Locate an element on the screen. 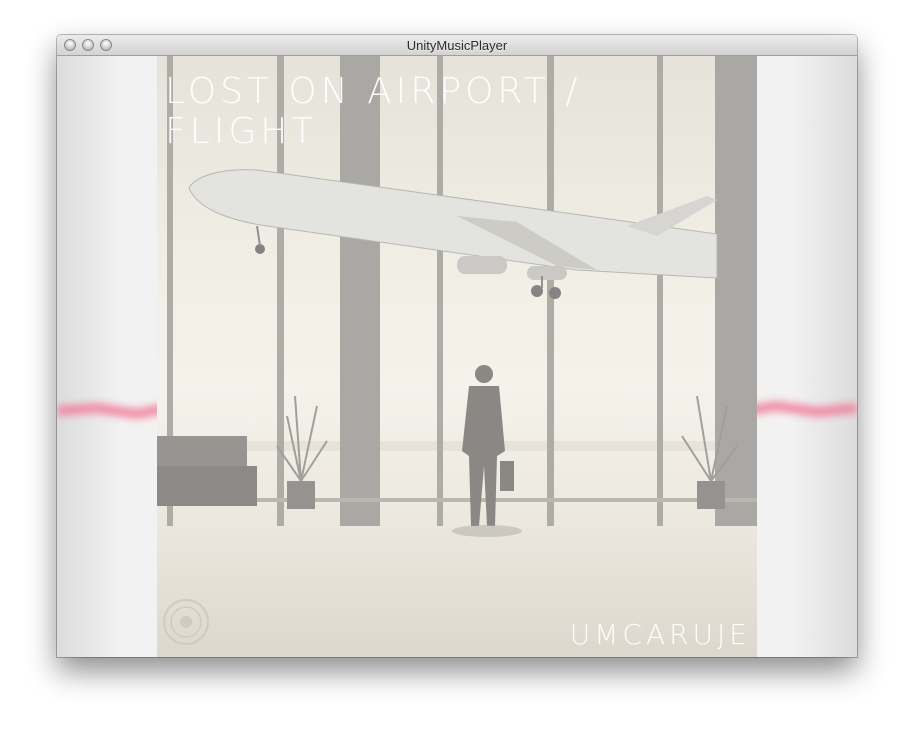 The width and height of the screenshot is (914, 736). album-title-line-1: Lost on Airport / is located at coordinates (373, 91).